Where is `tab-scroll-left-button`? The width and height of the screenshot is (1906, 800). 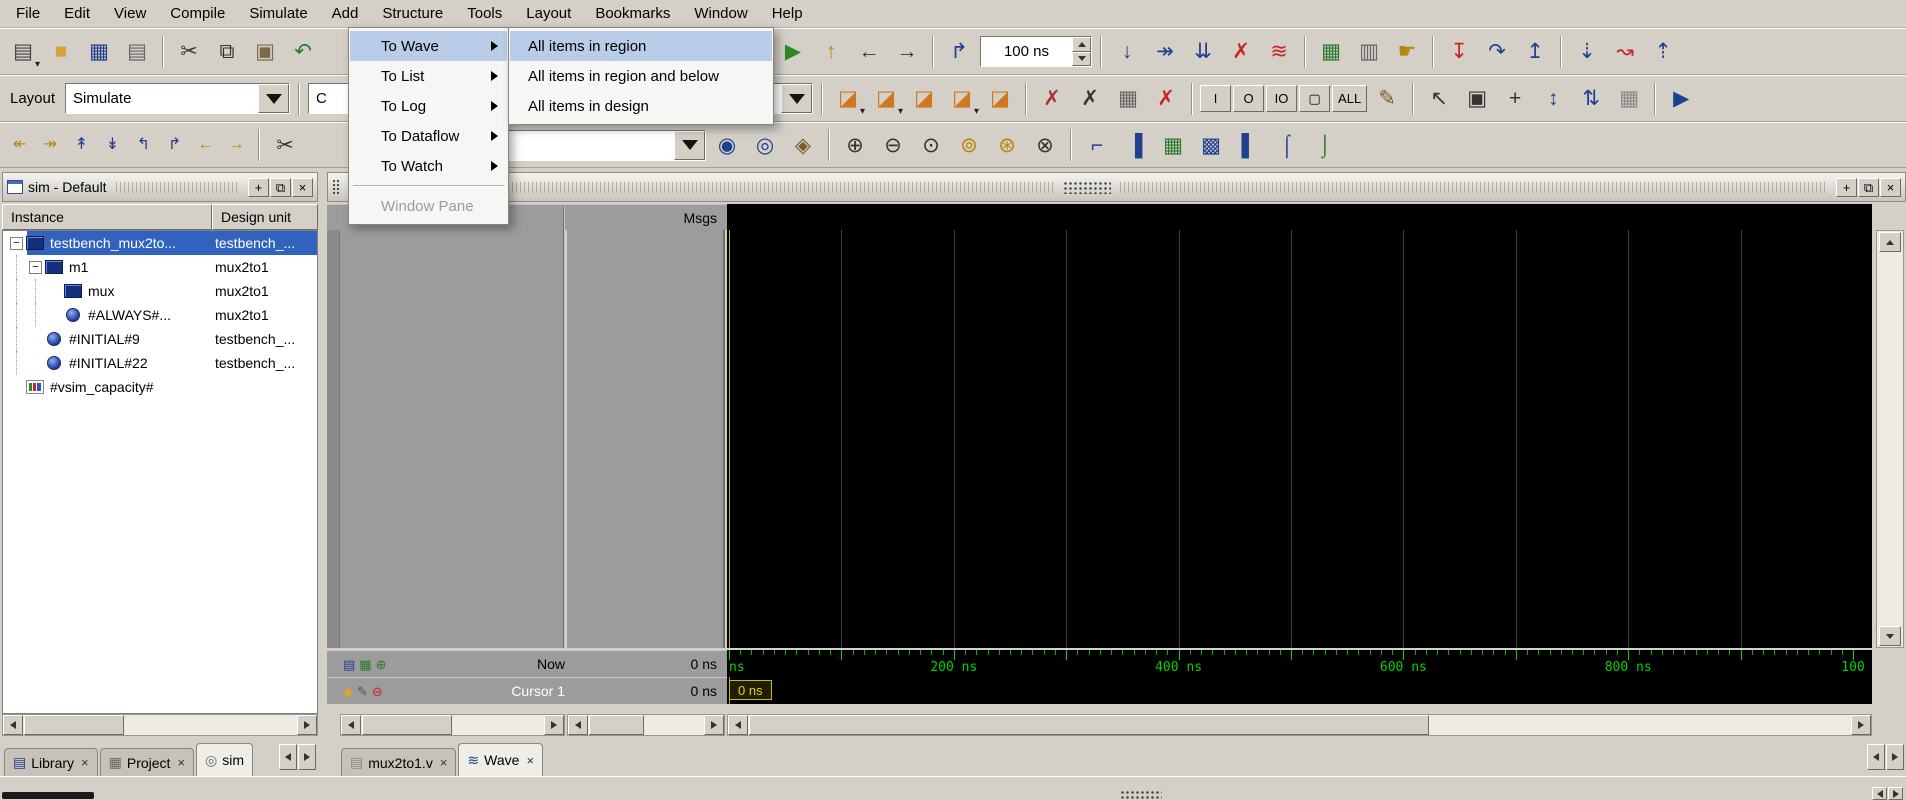 tab-scroll-left-button is located at coordinates (288, 757).